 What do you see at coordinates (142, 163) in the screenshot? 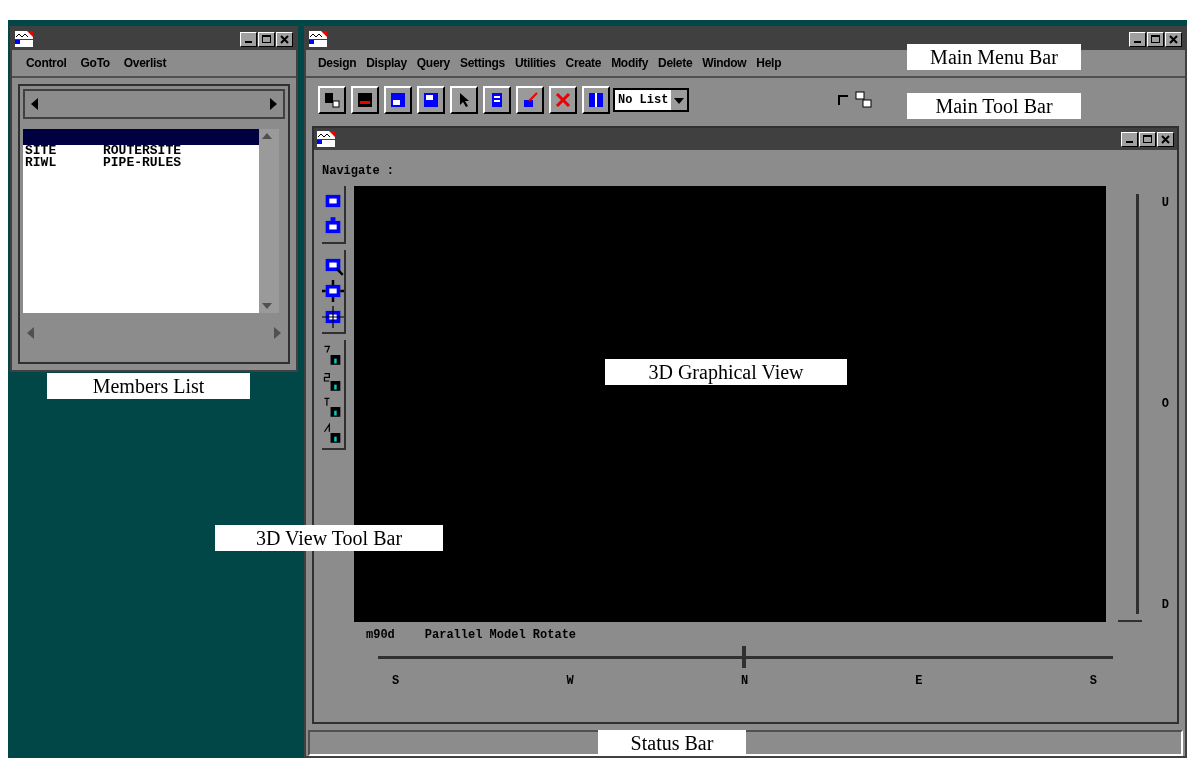
I see `list-cell: PIPE-RULES` at bounding box center [142, 163].